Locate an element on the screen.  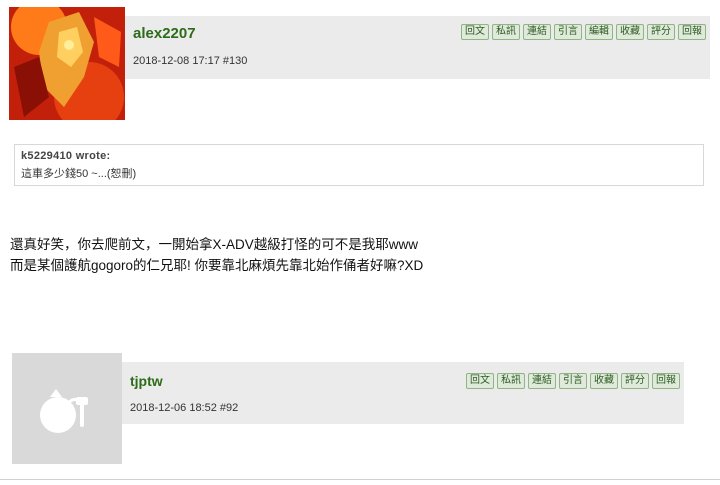
post-action-bar: 回文 私訊 連結 引言 收藏 評分 回報 is located at coordinates (573, 381).